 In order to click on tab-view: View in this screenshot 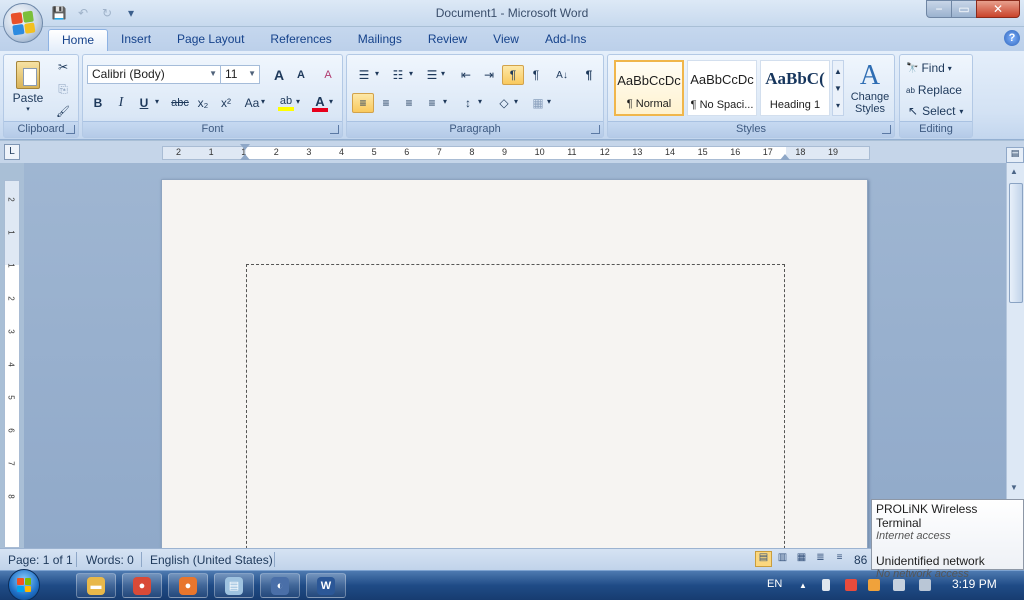, I will do `click(506, 40)`.